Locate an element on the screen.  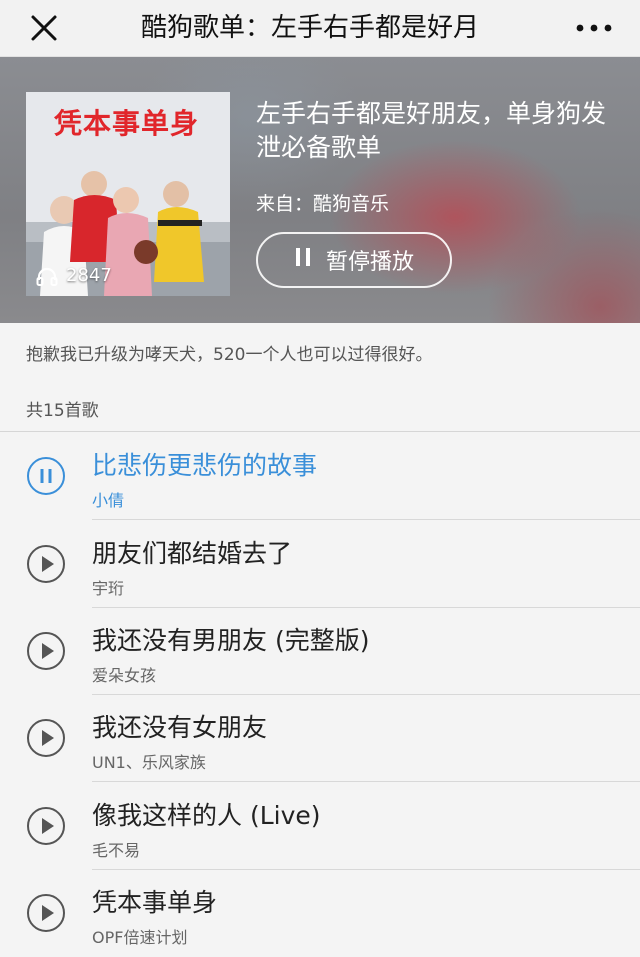
song-title: 凭本事单身 is located at coordinates (155, 902).